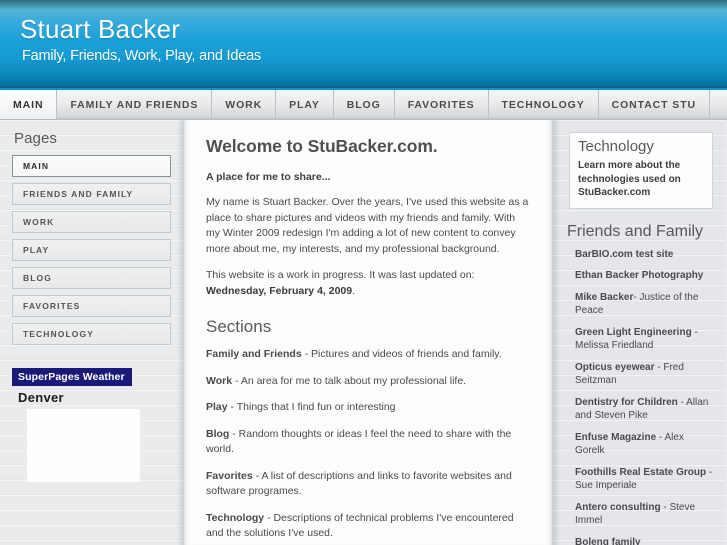 This screenshot has height=545, width=727. I want to click on section-description: - Things that I find fun or interesting, so click(311, 407).